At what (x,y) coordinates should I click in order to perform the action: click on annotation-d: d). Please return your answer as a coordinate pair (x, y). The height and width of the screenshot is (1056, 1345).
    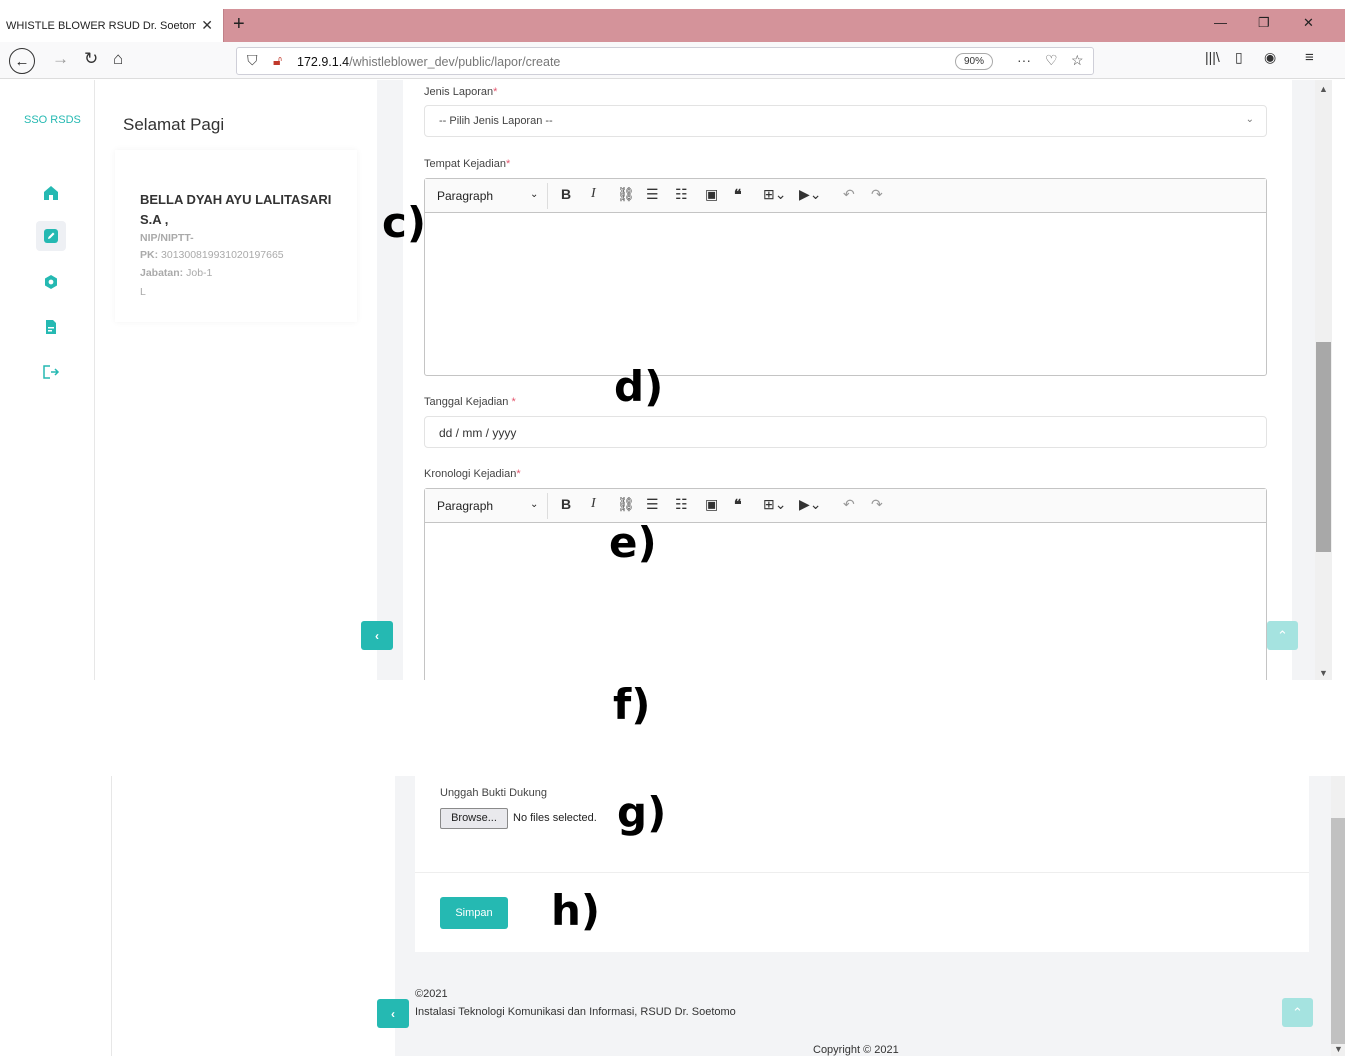
    Looking at the image, I should click on (639, 386).